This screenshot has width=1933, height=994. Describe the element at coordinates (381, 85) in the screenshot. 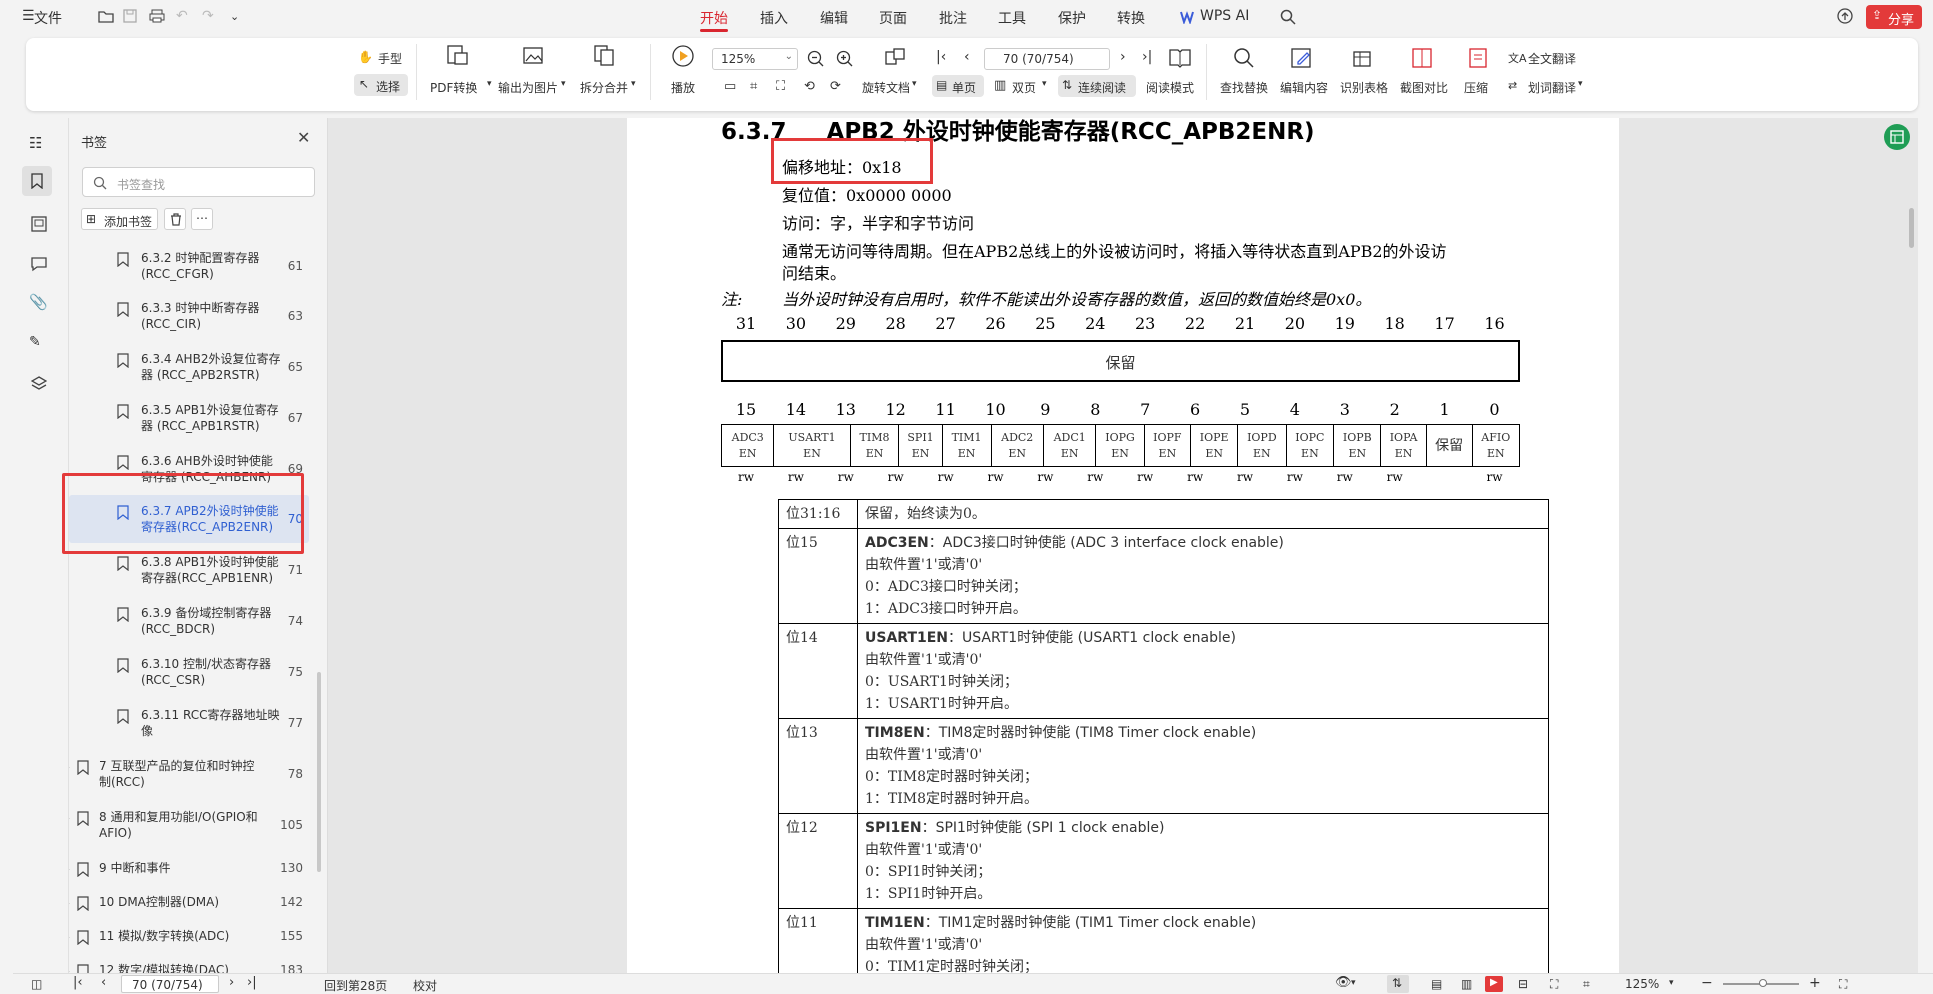

I see `select-tool-button: ↖ 选择` at that location.